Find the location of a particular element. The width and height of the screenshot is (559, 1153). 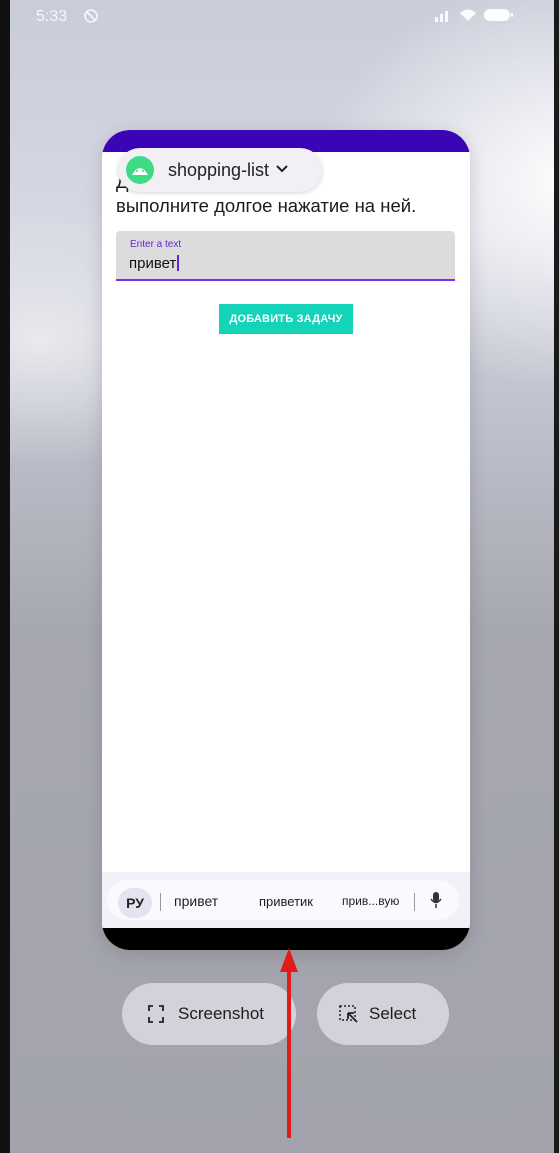

swipe-up-arrow is located at coordinates (289, 1043).